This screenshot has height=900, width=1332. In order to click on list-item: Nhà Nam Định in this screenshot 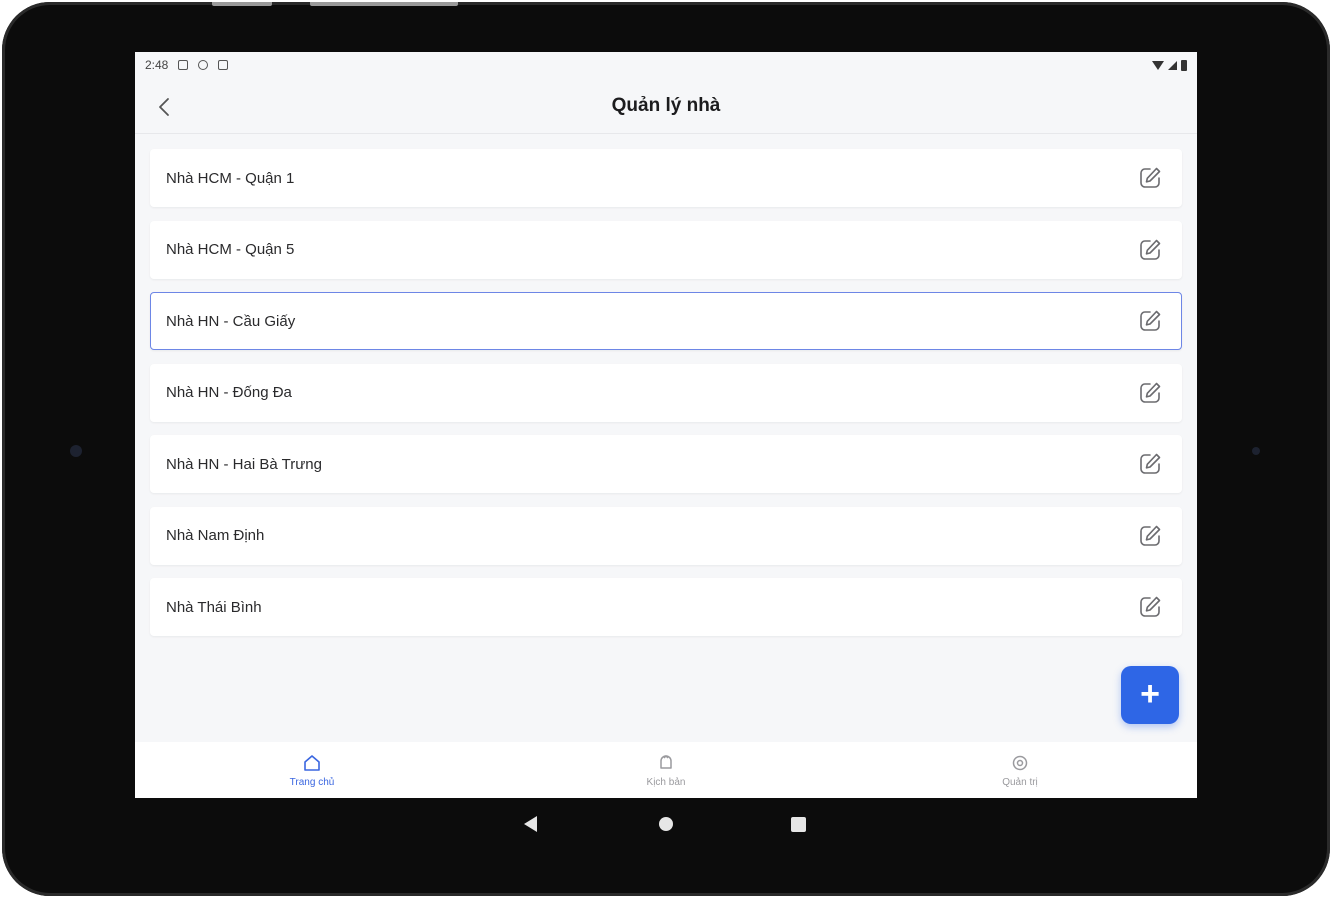, I will do `click(666, 535)`.